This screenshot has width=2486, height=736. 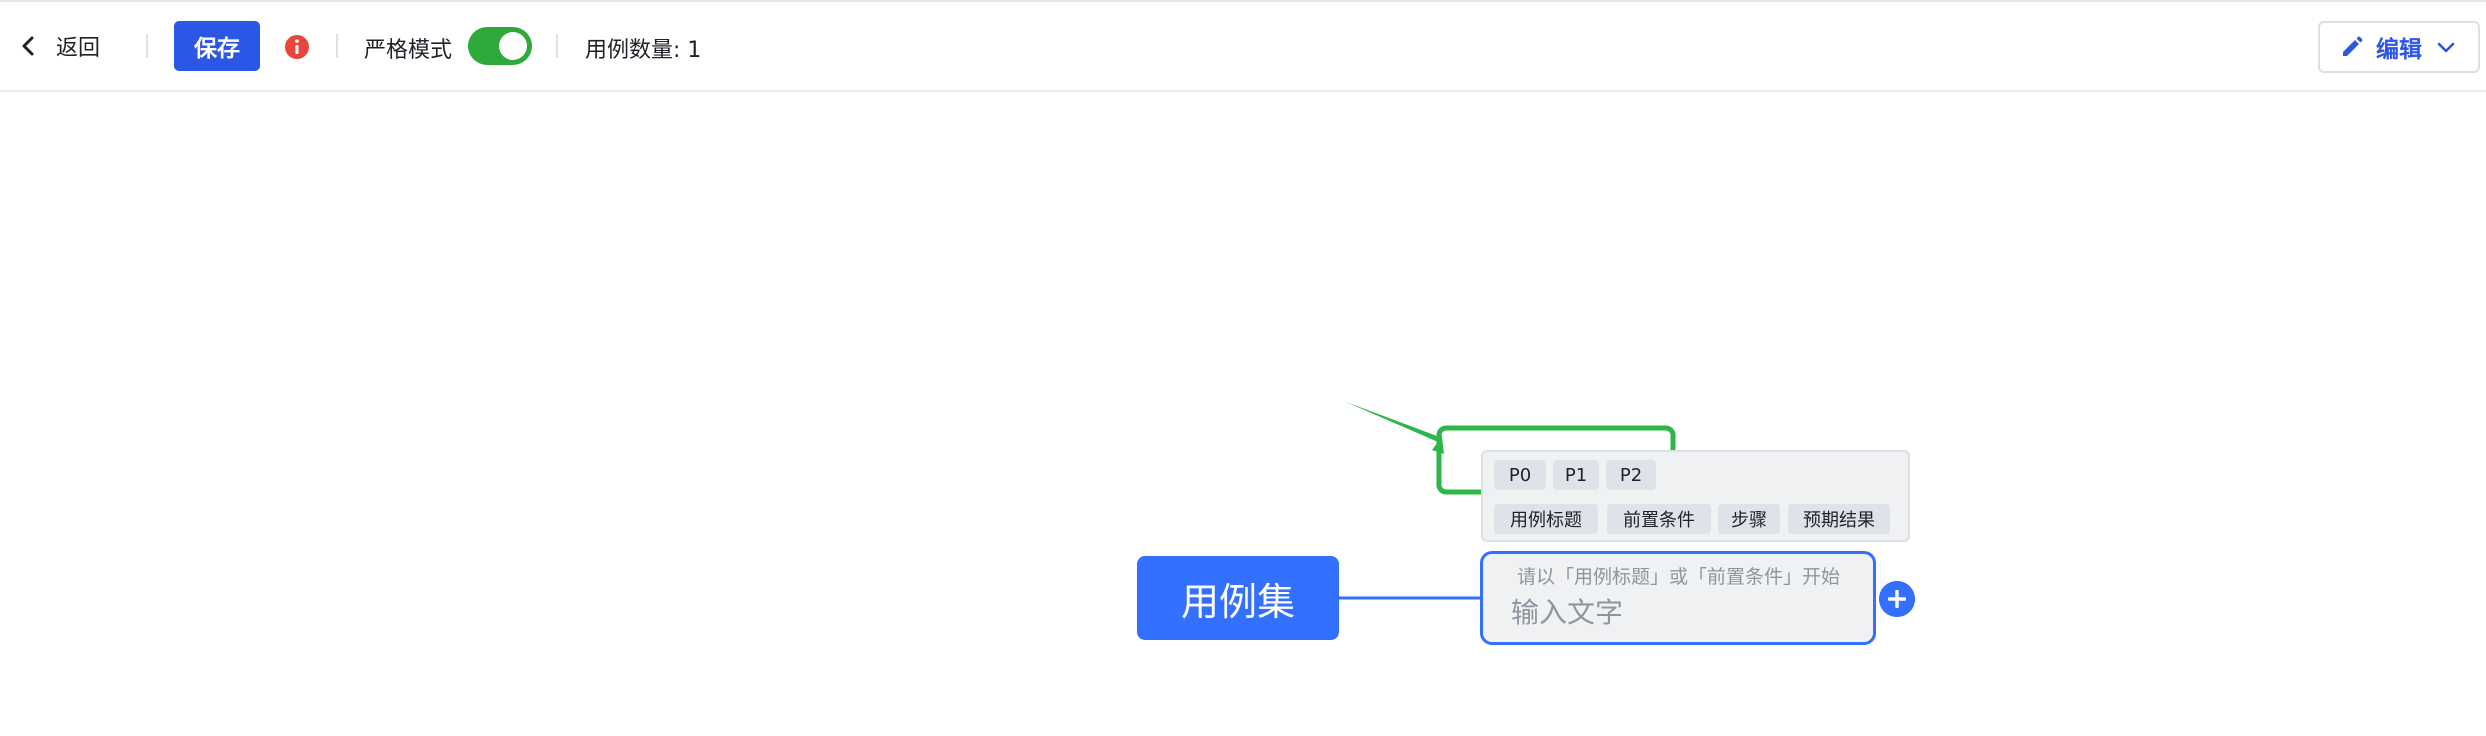 What do you see at coordinates (1546, 519) in the screenshot?
I see `type-tag-title: 用例标题` at bounding box center [1546, 519].